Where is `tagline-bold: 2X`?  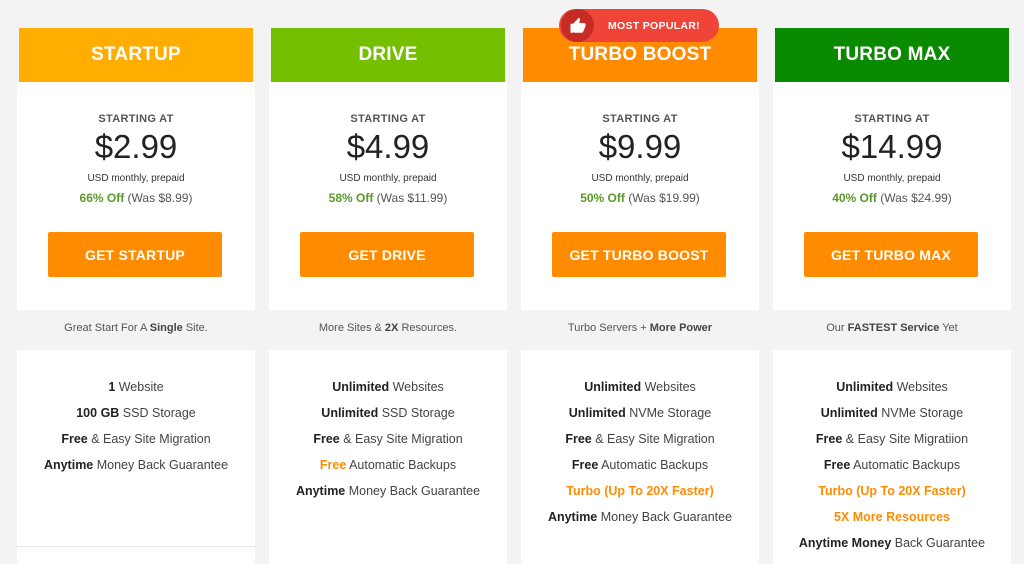
tagline-bold: 2X is located at coordinates (391, 328).